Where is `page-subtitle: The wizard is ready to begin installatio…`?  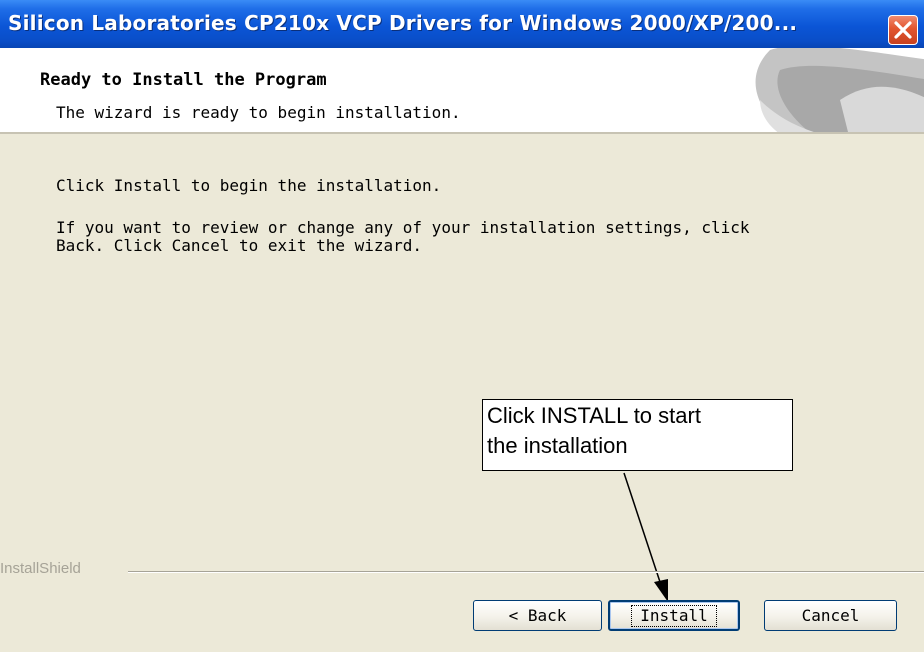 page-subtitle: The wizard is ready to begin installatio… is located at coordinates (258, 112).